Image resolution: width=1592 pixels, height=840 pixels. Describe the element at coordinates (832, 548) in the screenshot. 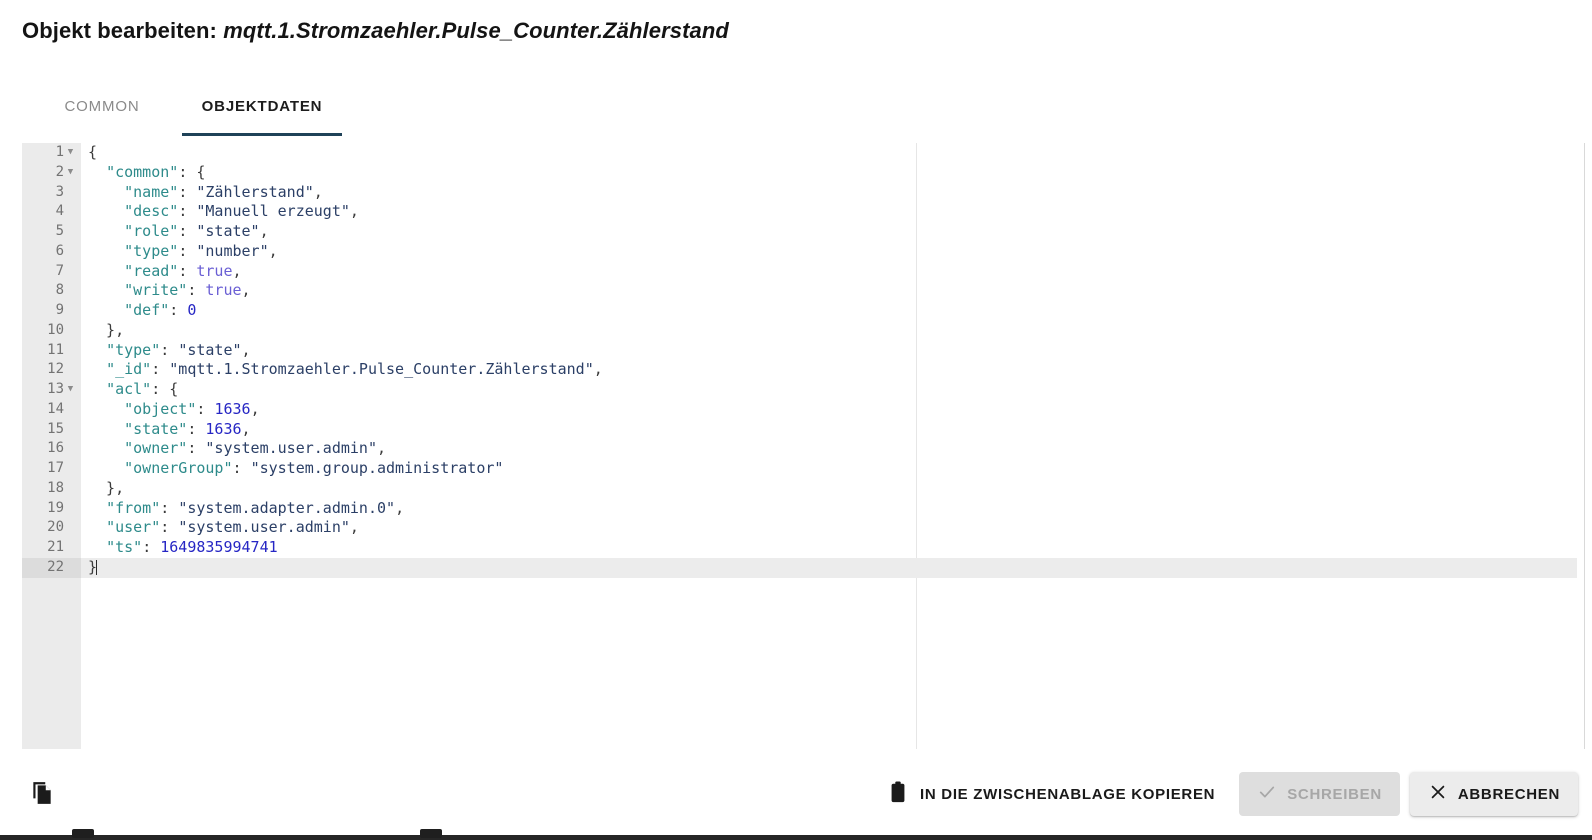

I see `code-line: "ts": 1649835994741` at that location.